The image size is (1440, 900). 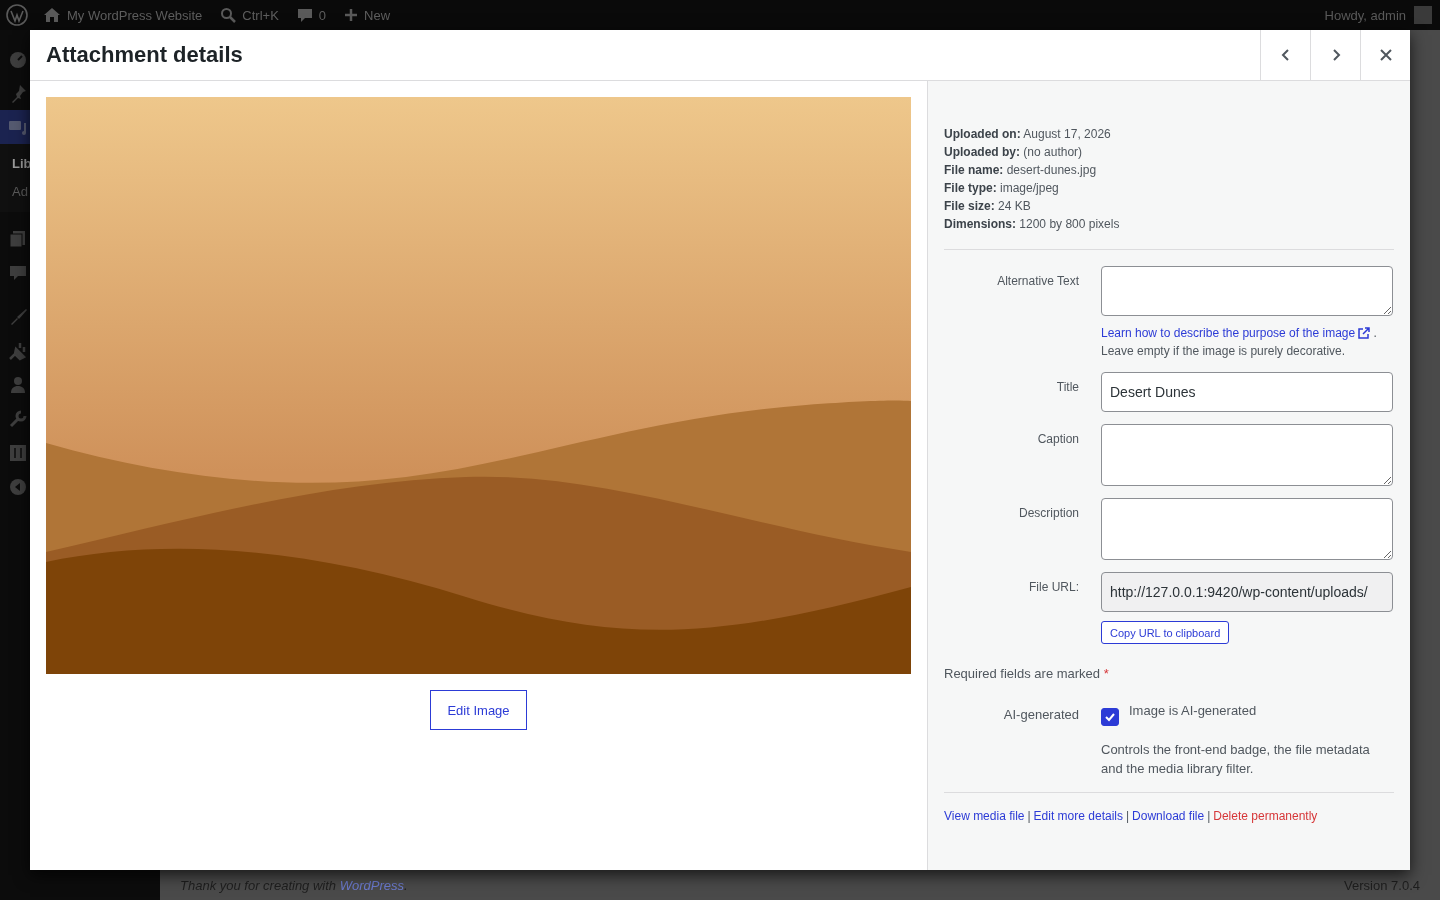 I want to click on required-note: Required fields are marked *, so click(x=1027, y=673).